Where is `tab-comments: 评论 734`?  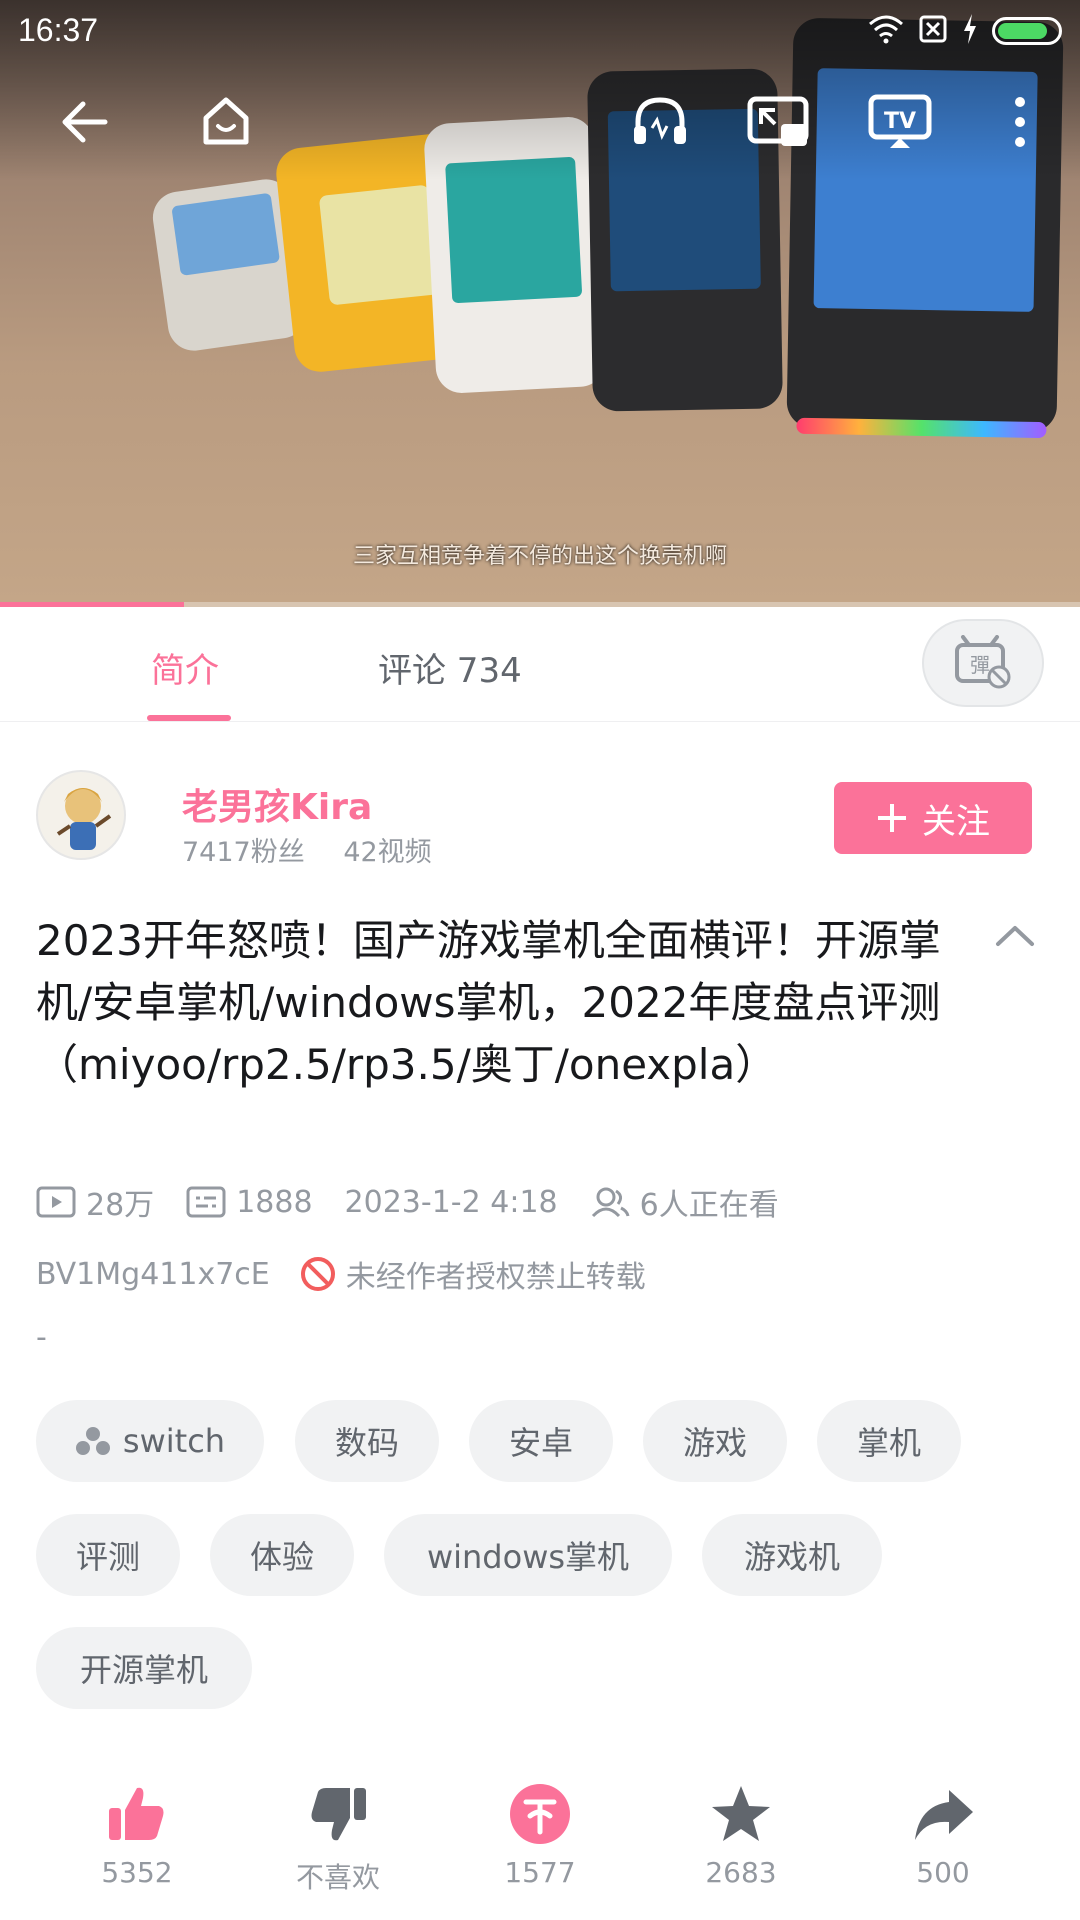 tab-comments: 评论 734 is located at coordinates (450, 667).